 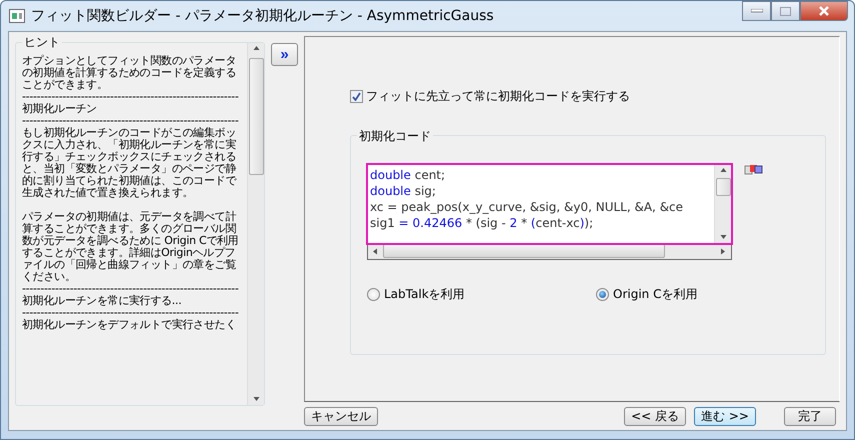 I want to click on maximize-icon, so click(x=785, y=11).